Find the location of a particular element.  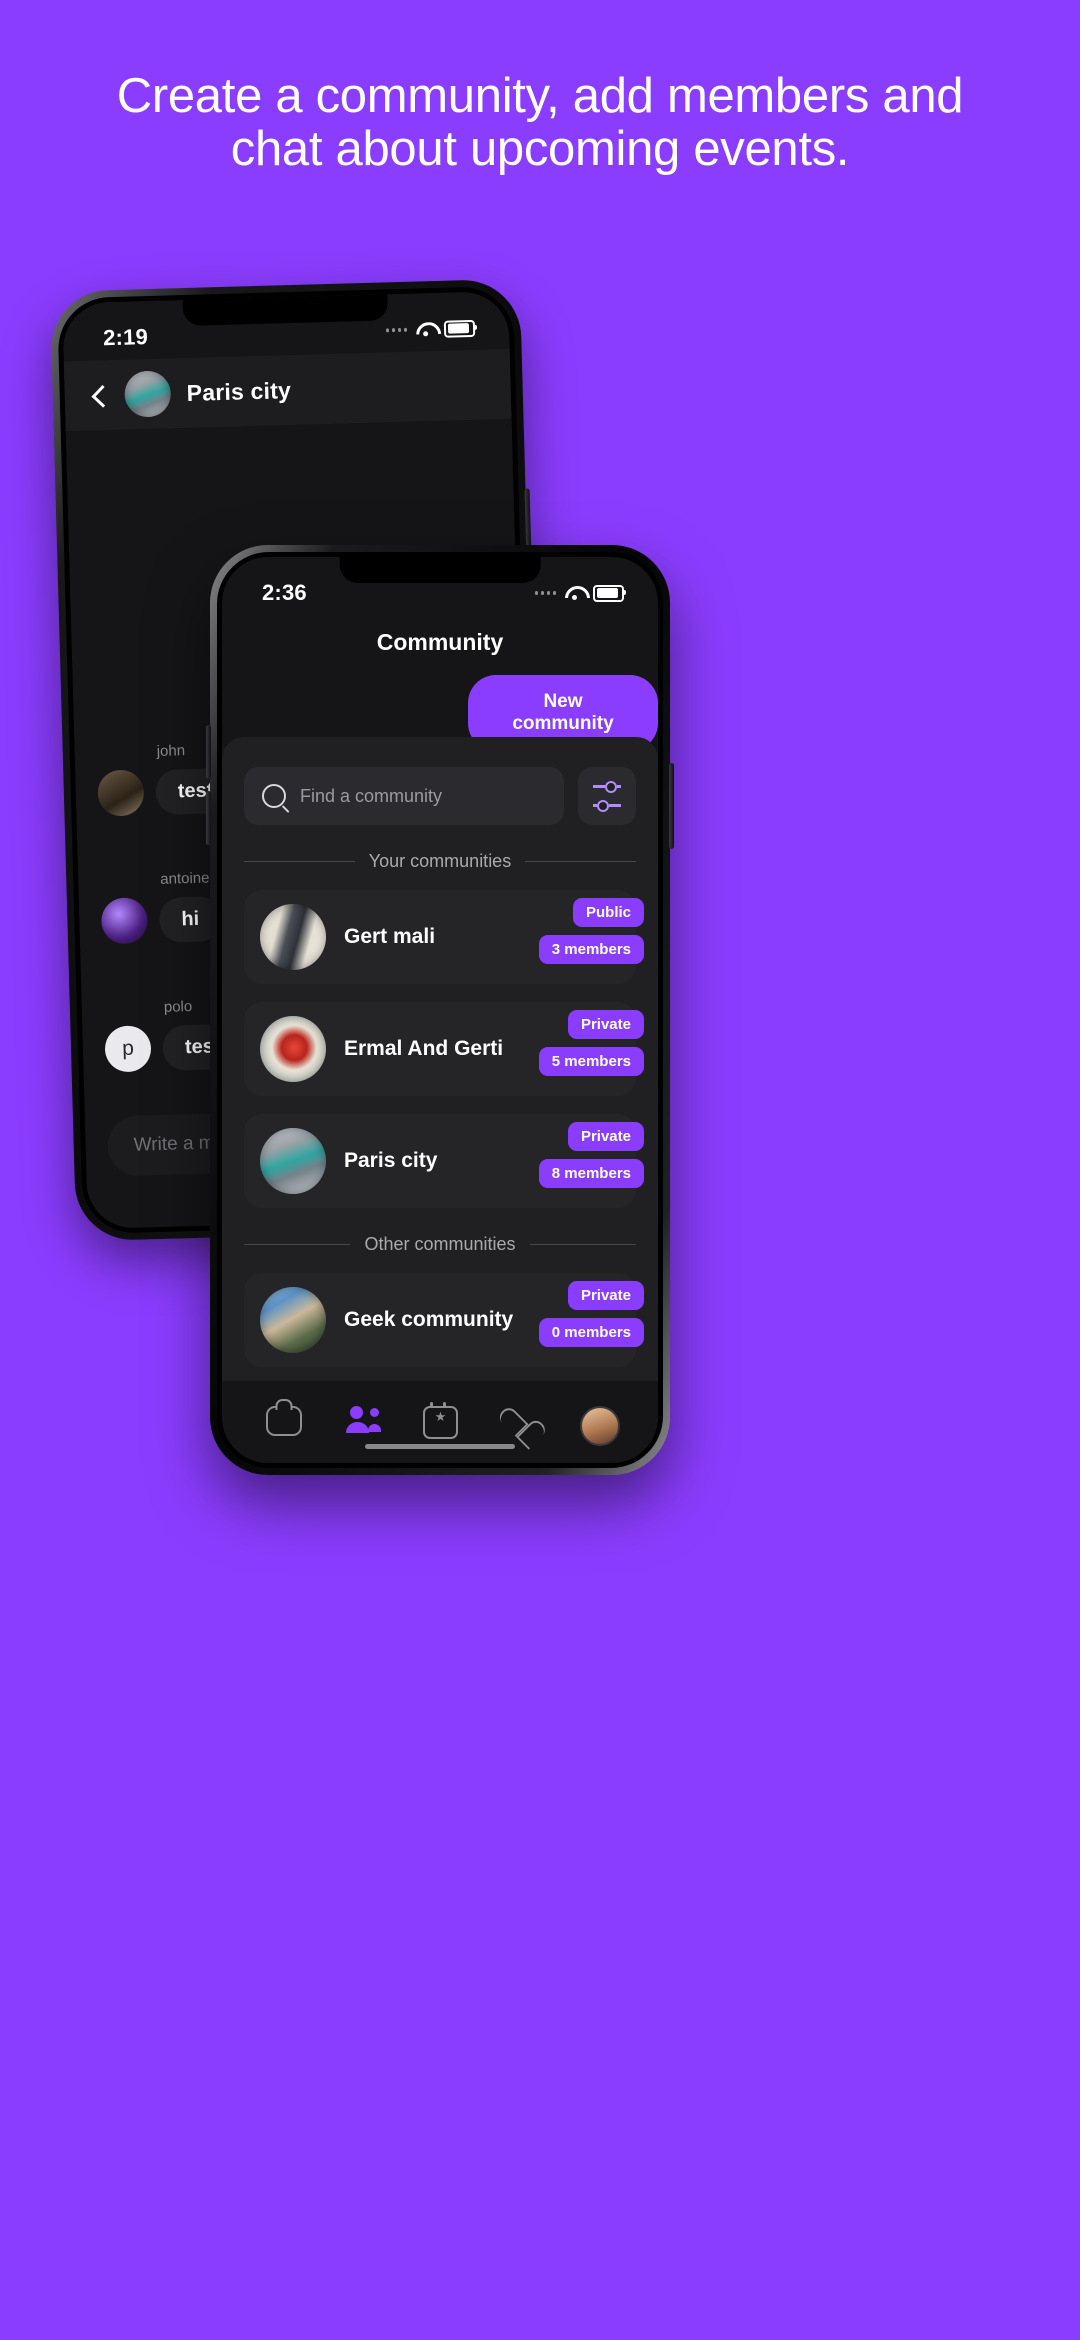

tab-events is located at coordinates (440, 1420).